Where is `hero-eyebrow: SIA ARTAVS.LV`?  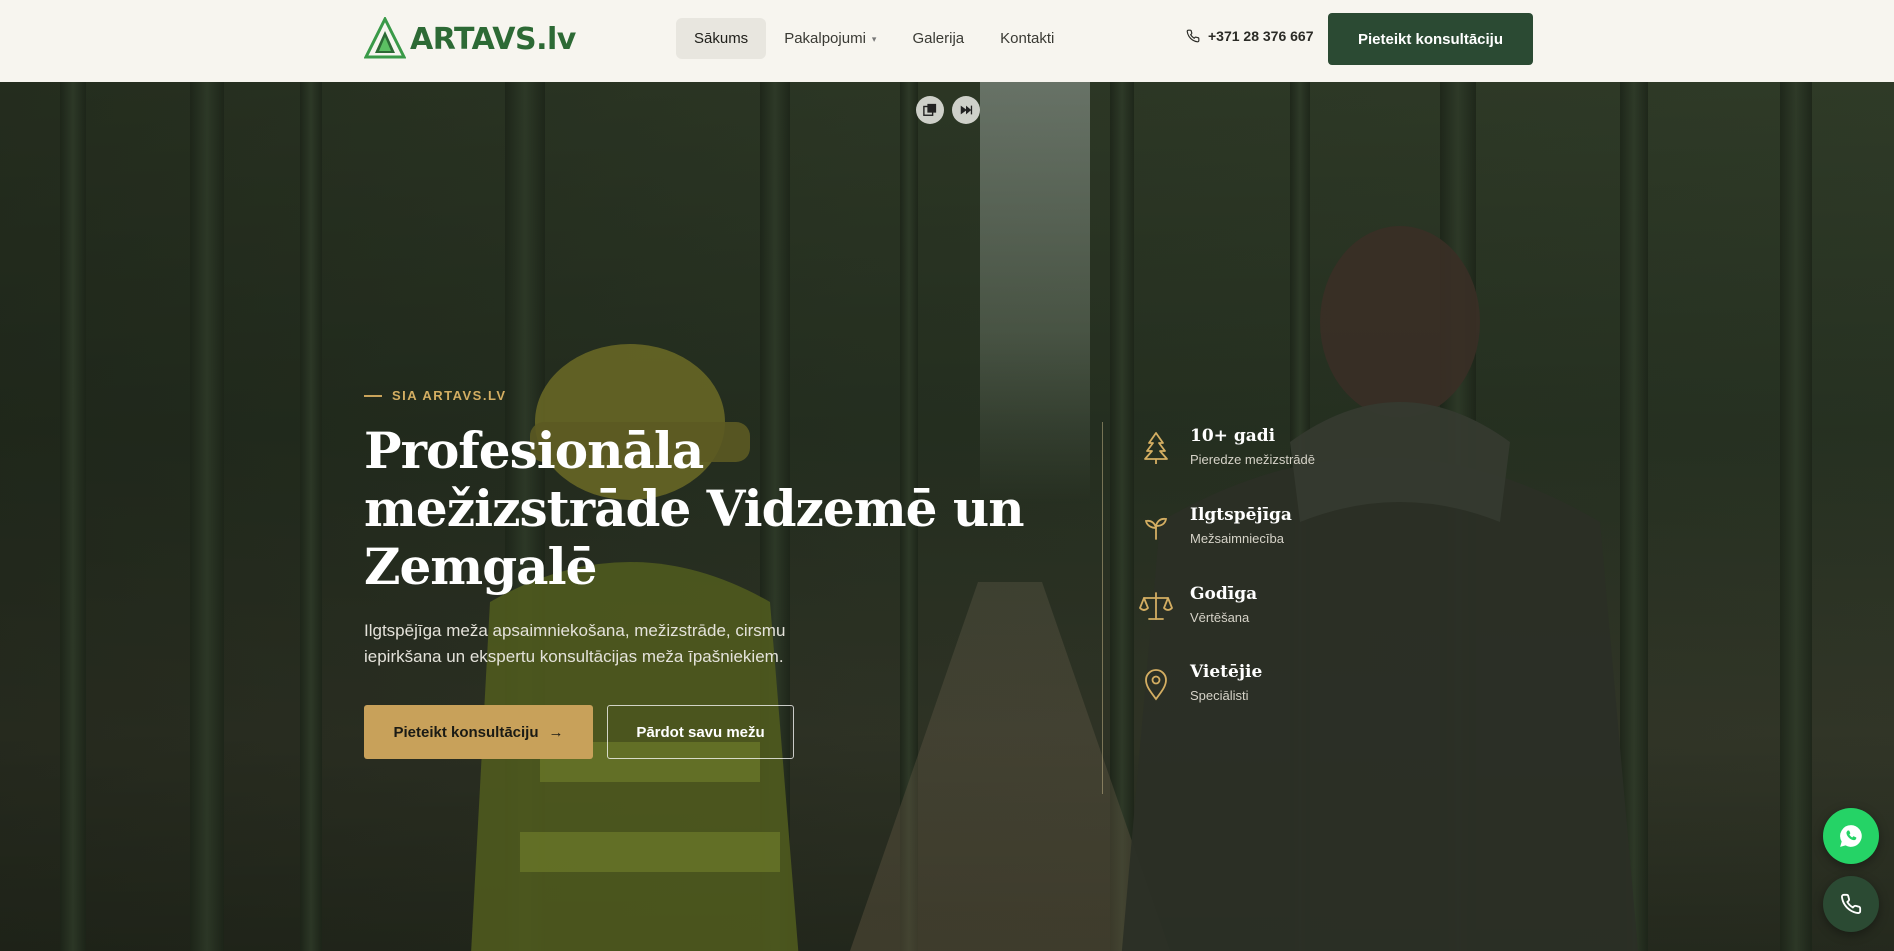
hero-eyebrow: SIA ARTAVS.LV is located at coordinates (435, 395).